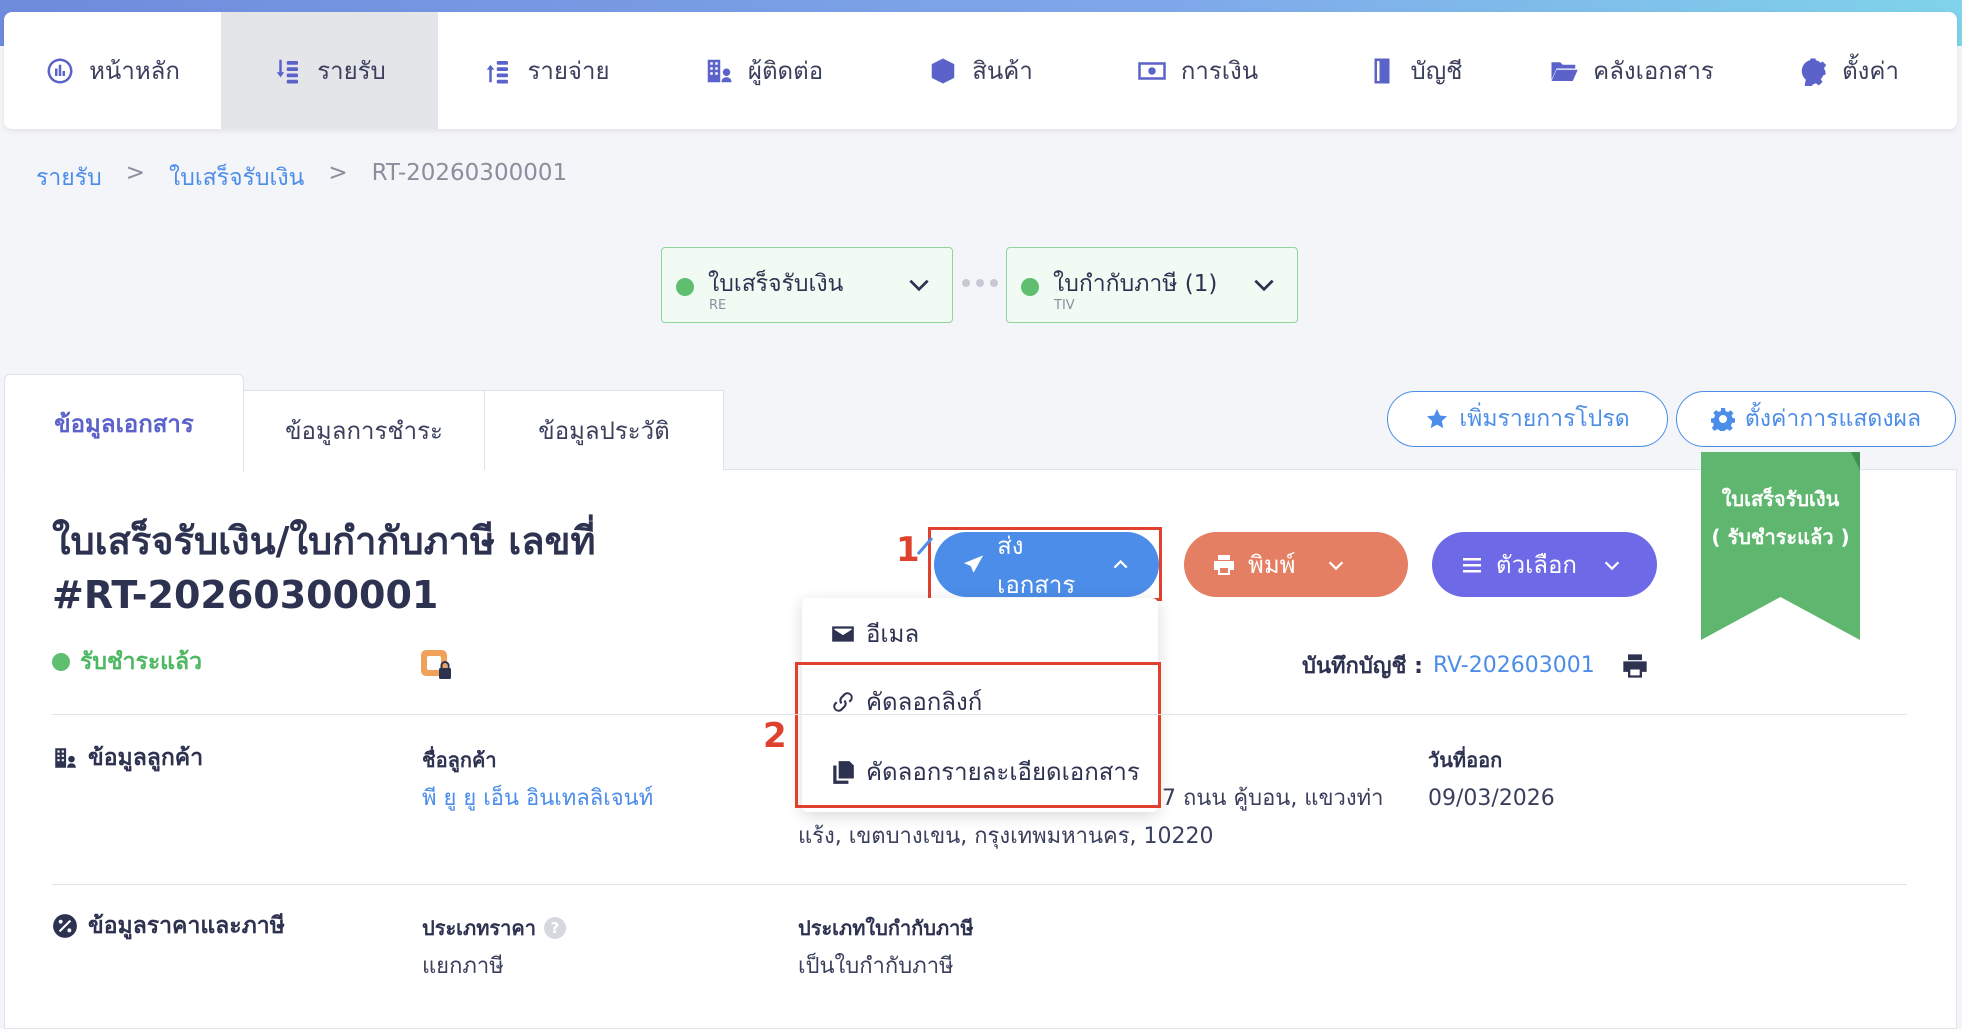  What do you see at coordinates (479, 928) in the screenshot?
I see `price-type-label: ประเภทราคา` at bounding box center [479, 928].